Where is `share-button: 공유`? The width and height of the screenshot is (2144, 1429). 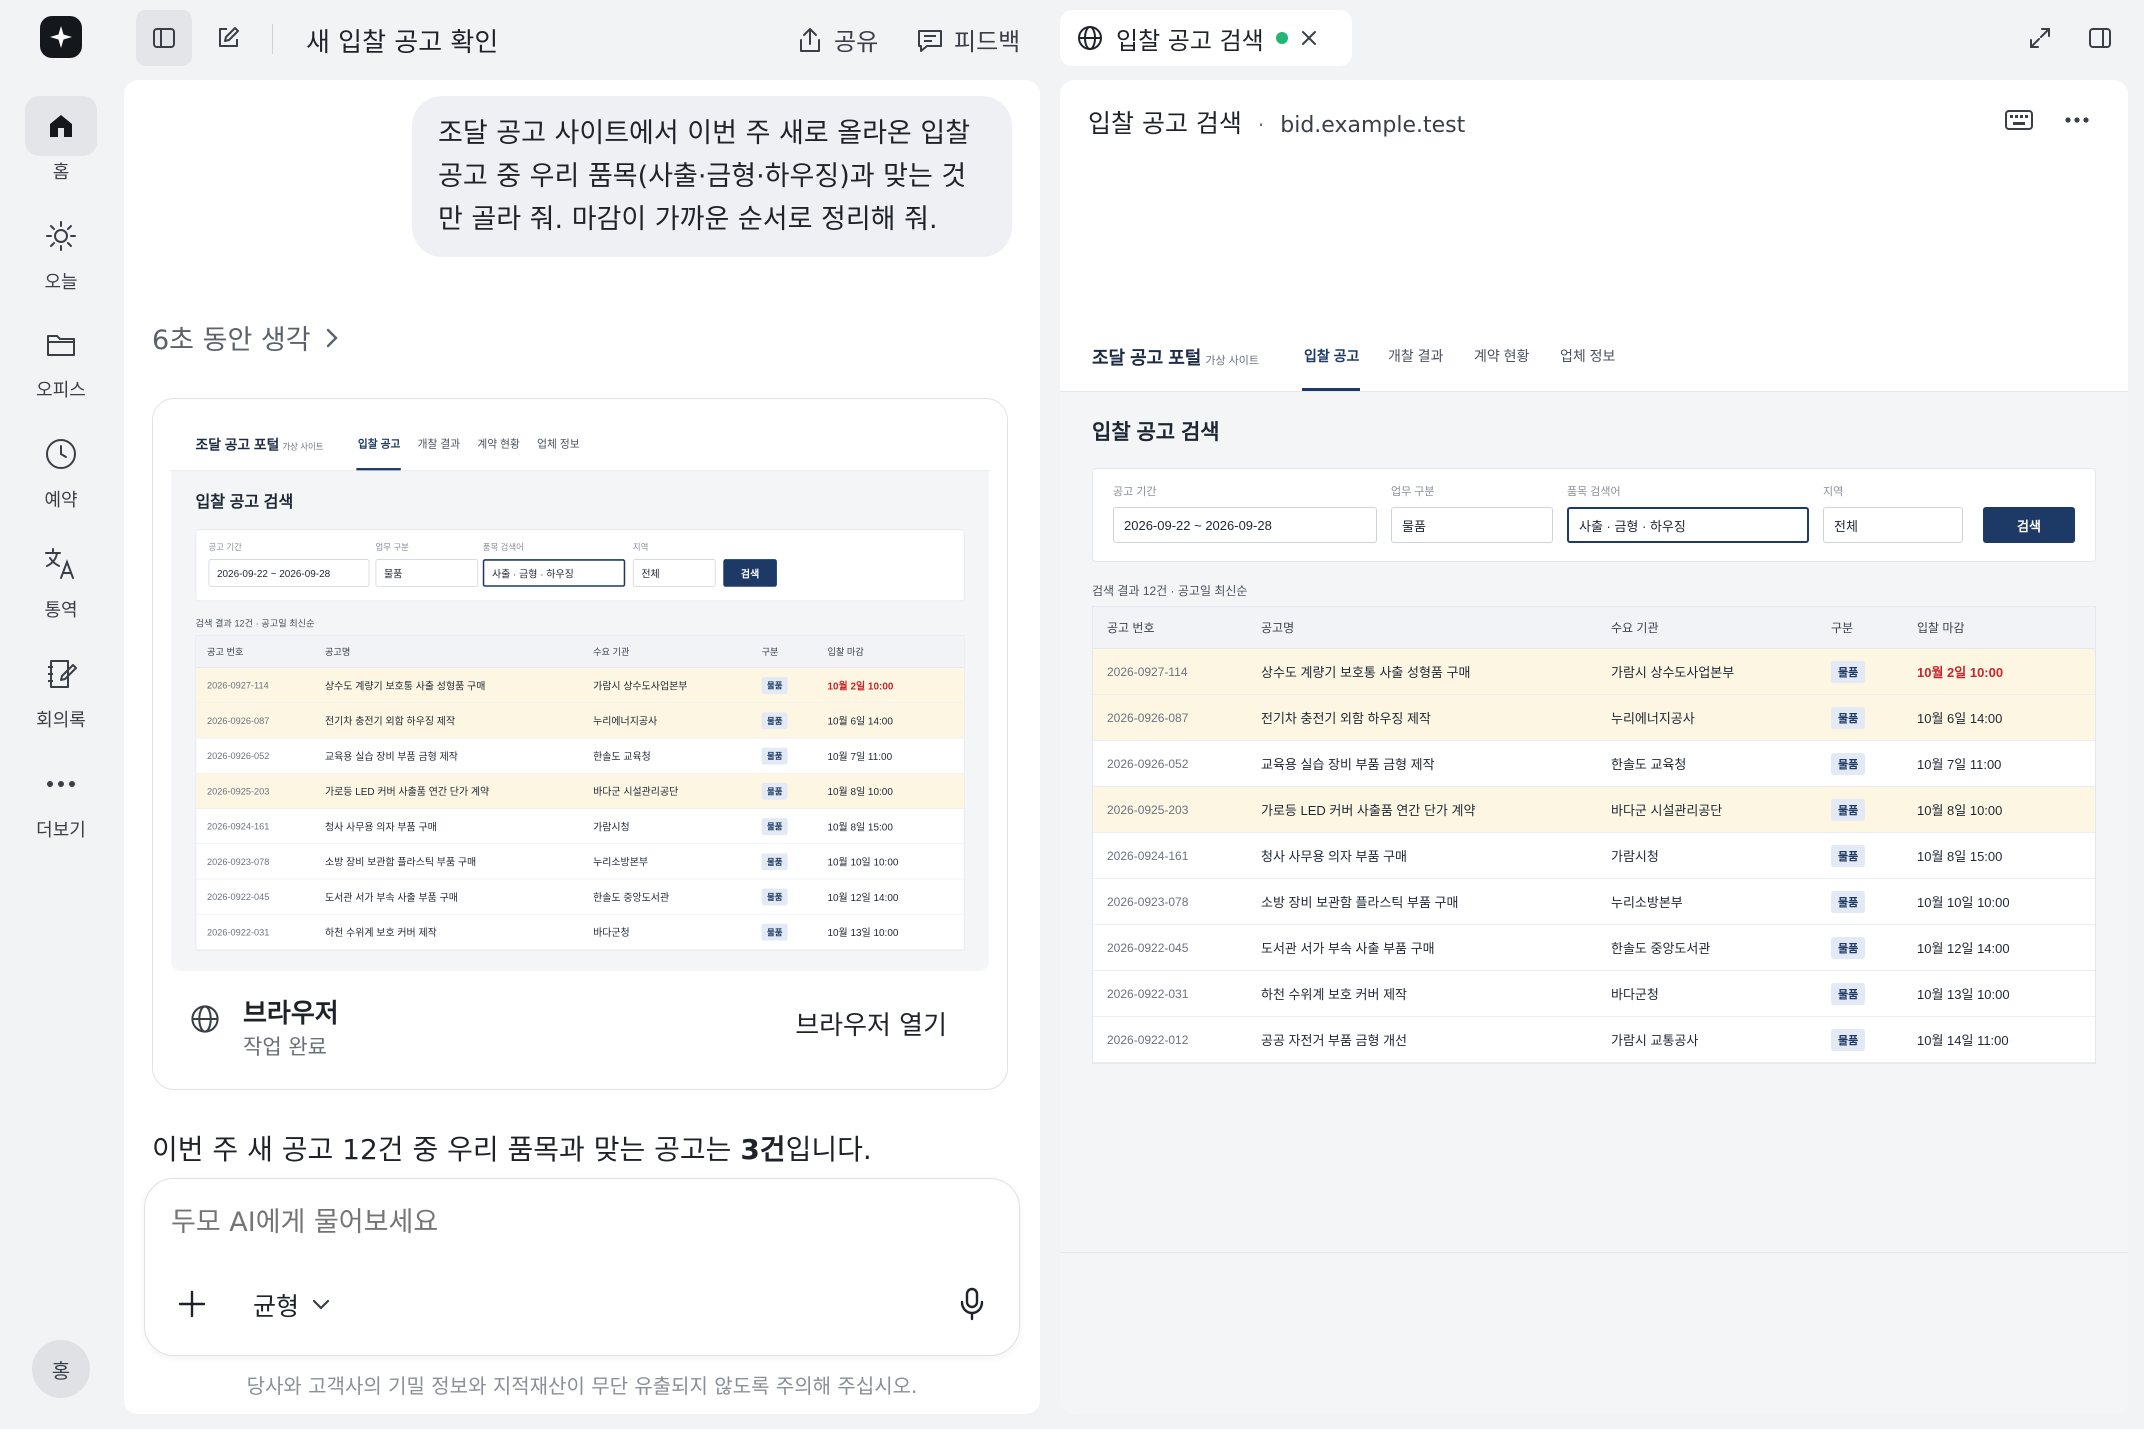
share-button: 공유 is located at coordinates (837, 39).